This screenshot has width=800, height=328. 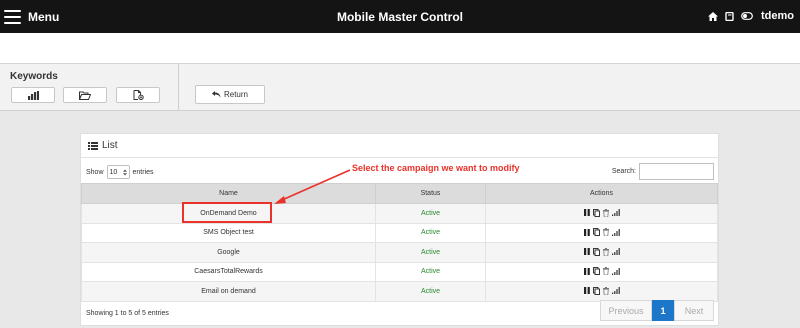 I want to click on toolbar-divider, so click(x=178, y=87).